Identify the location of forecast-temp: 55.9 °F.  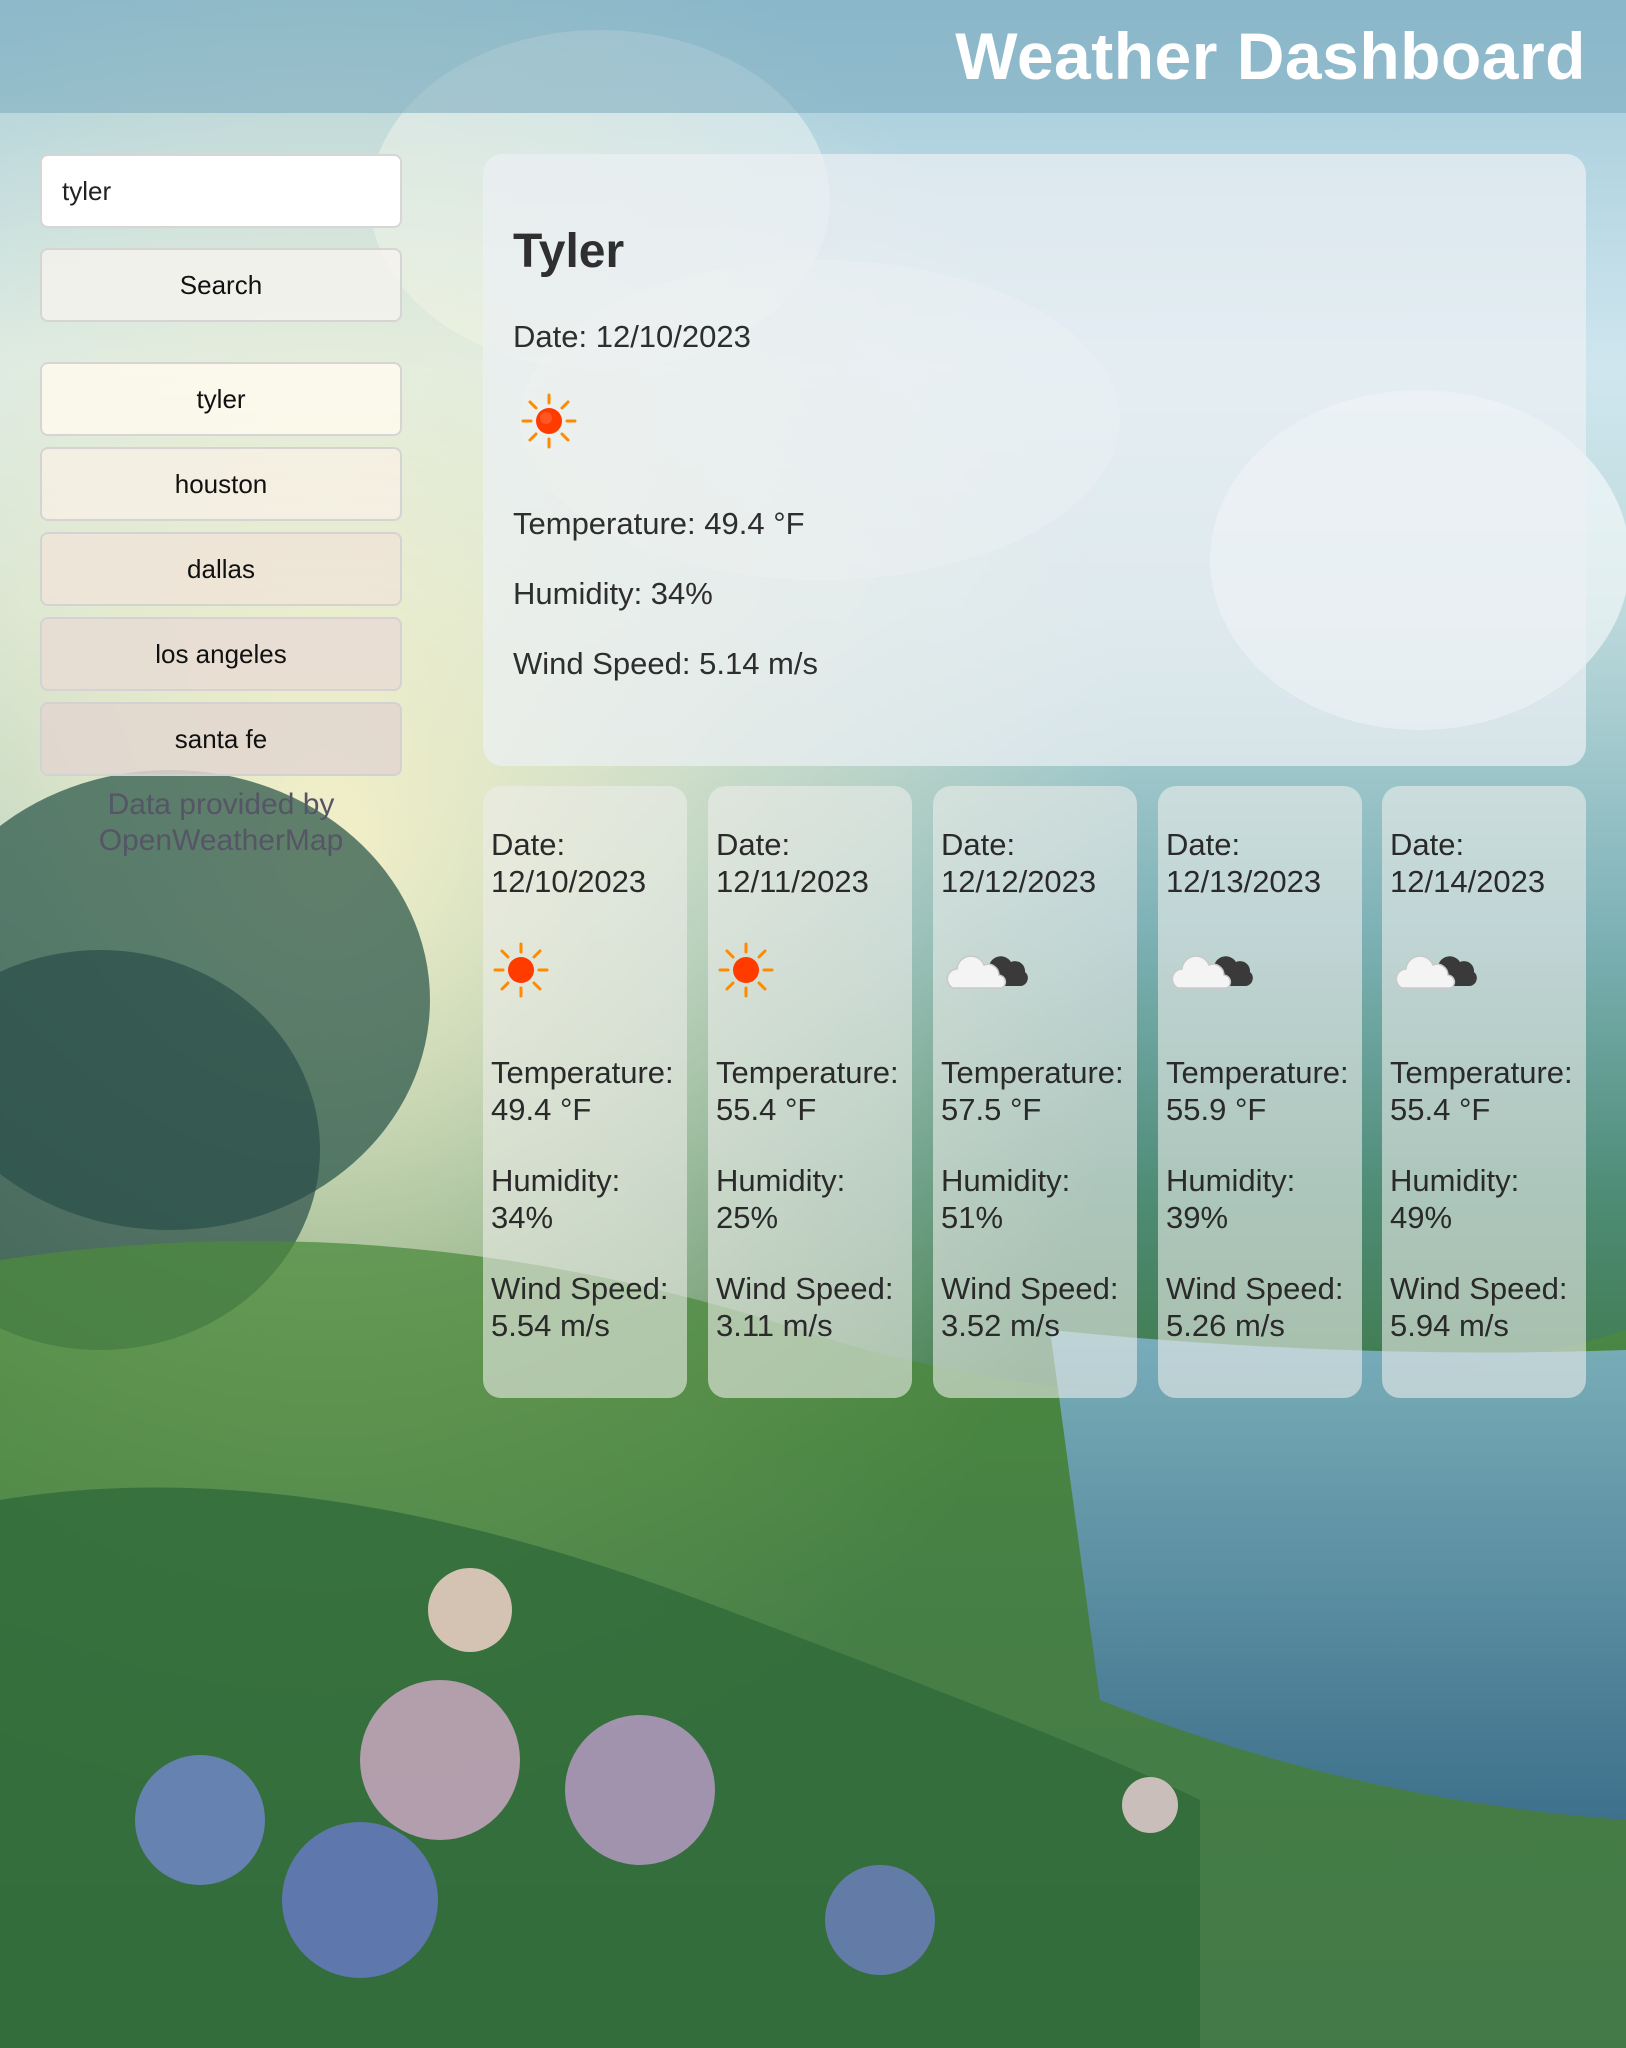
(1216, 1109).